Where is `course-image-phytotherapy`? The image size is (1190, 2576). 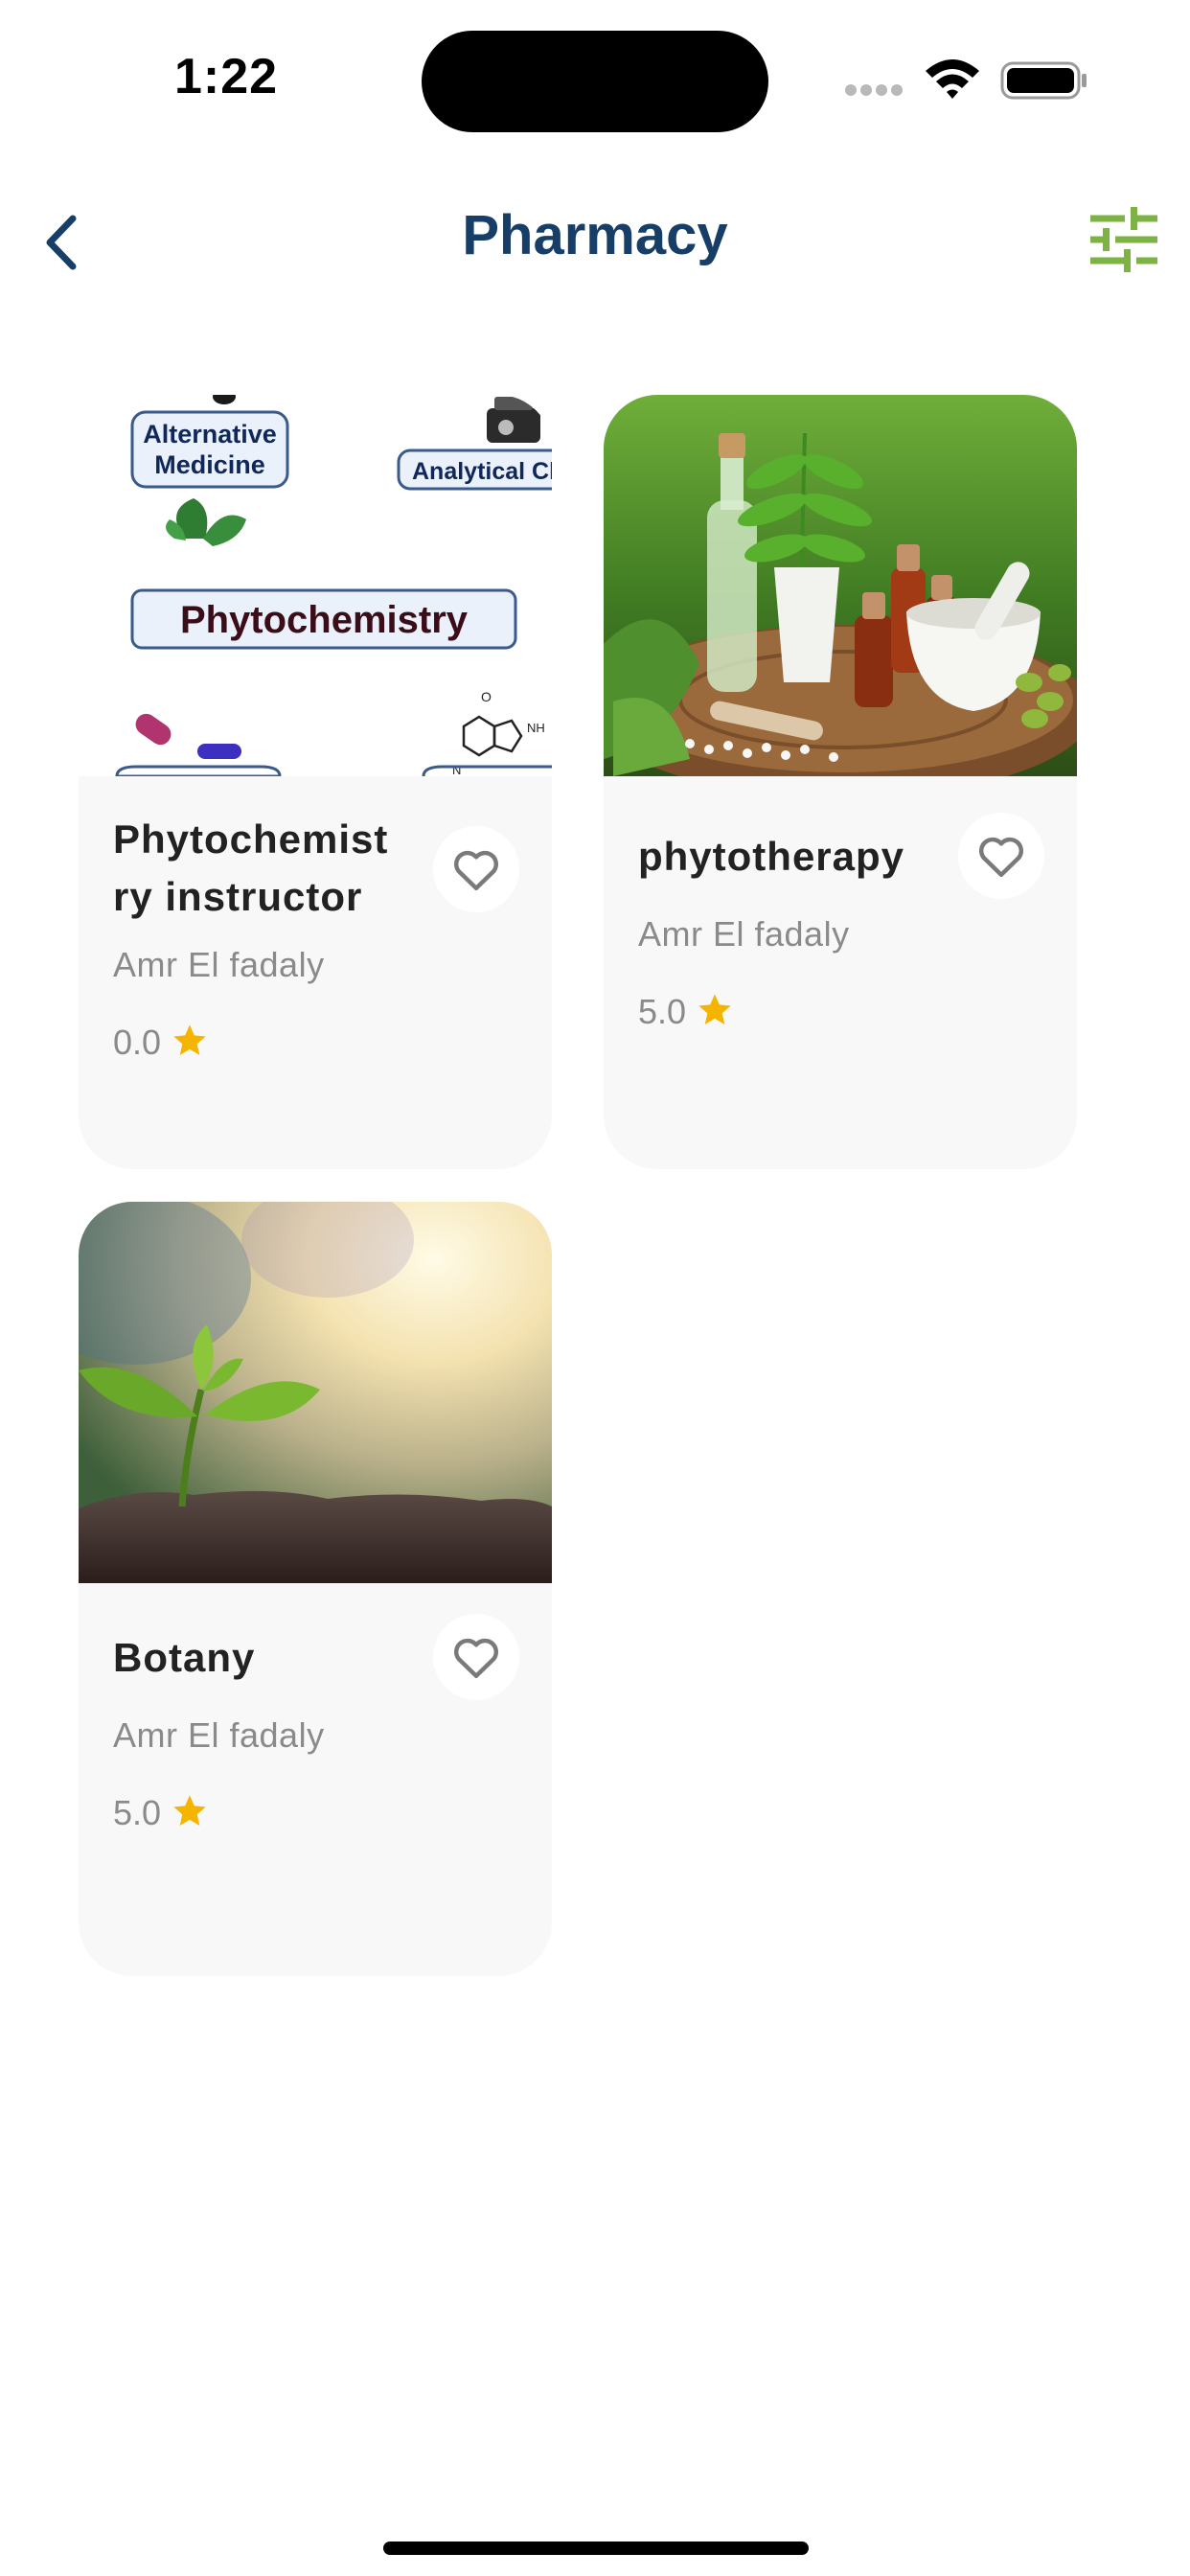
course-image-phytotherapy is located at coordinates (841, 585).